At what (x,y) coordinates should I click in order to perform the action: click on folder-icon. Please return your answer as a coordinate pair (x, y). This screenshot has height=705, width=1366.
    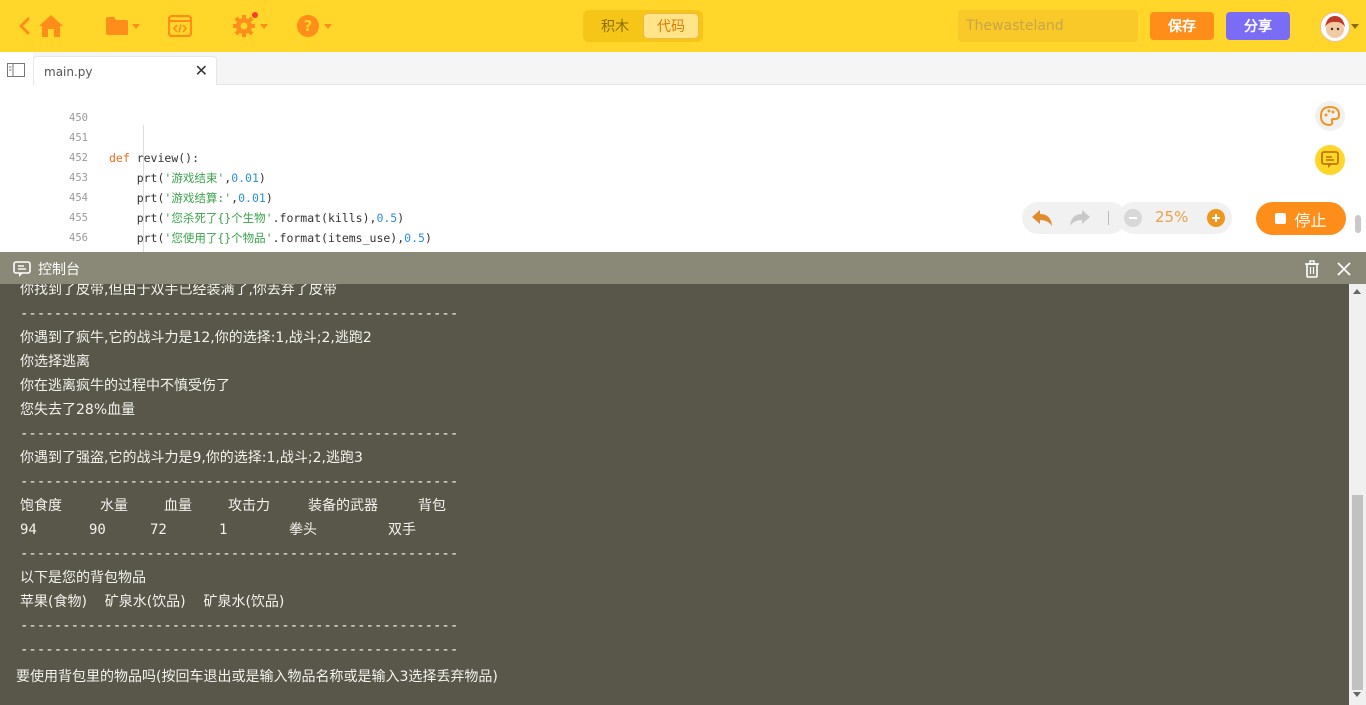
    Looking at the image, I should click on (117, 26).